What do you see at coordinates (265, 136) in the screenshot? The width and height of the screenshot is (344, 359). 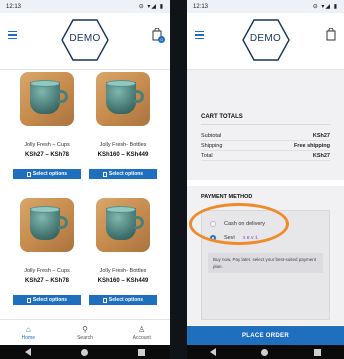 I see `subtotal-row: Subtotal KSh27` at bounding box center [265, 136].